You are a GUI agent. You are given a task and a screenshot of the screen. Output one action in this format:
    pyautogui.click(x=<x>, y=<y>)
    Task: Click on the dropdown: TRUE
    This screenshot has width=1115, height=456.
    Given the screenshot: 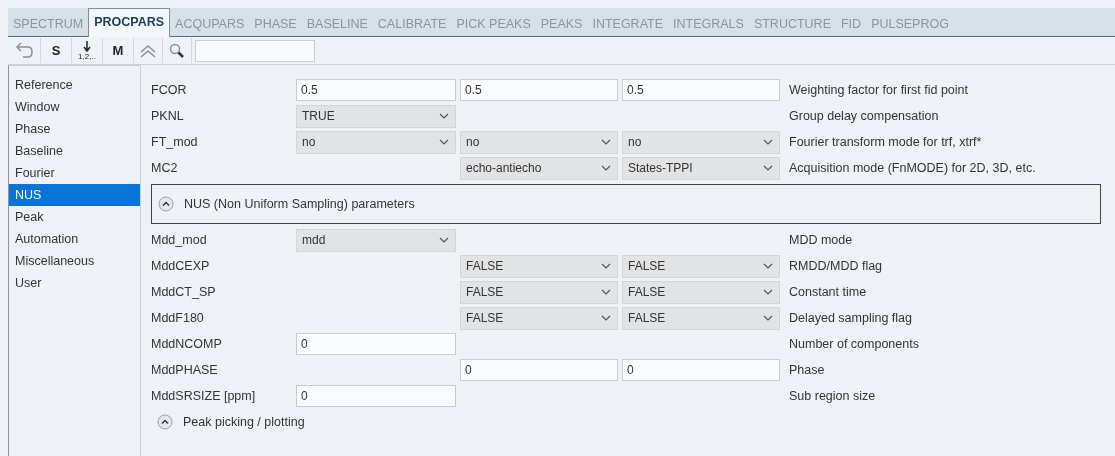 What is the action you would take?
    pyautogui.click(x=376, y=116)
    